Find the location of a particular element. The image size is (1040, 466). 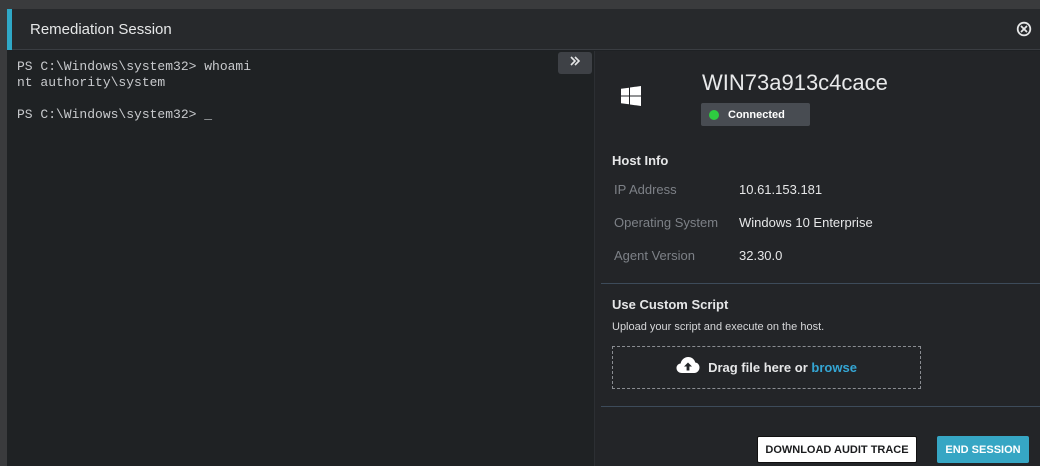

agent-version-value: 32.30.0 is located at coordinates (761, 255).